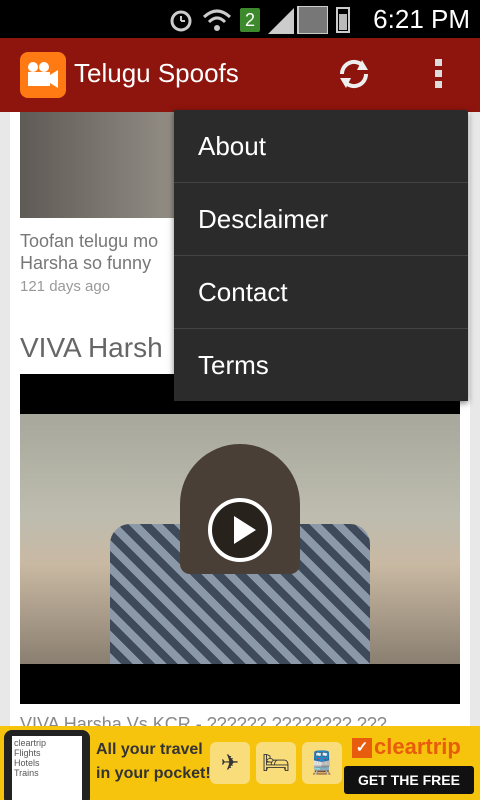  What do you see at coordinates (409, 780) in the screenshot?
I see `get-app-button: GET THE FREE APP` at bounding box center [409, 780].